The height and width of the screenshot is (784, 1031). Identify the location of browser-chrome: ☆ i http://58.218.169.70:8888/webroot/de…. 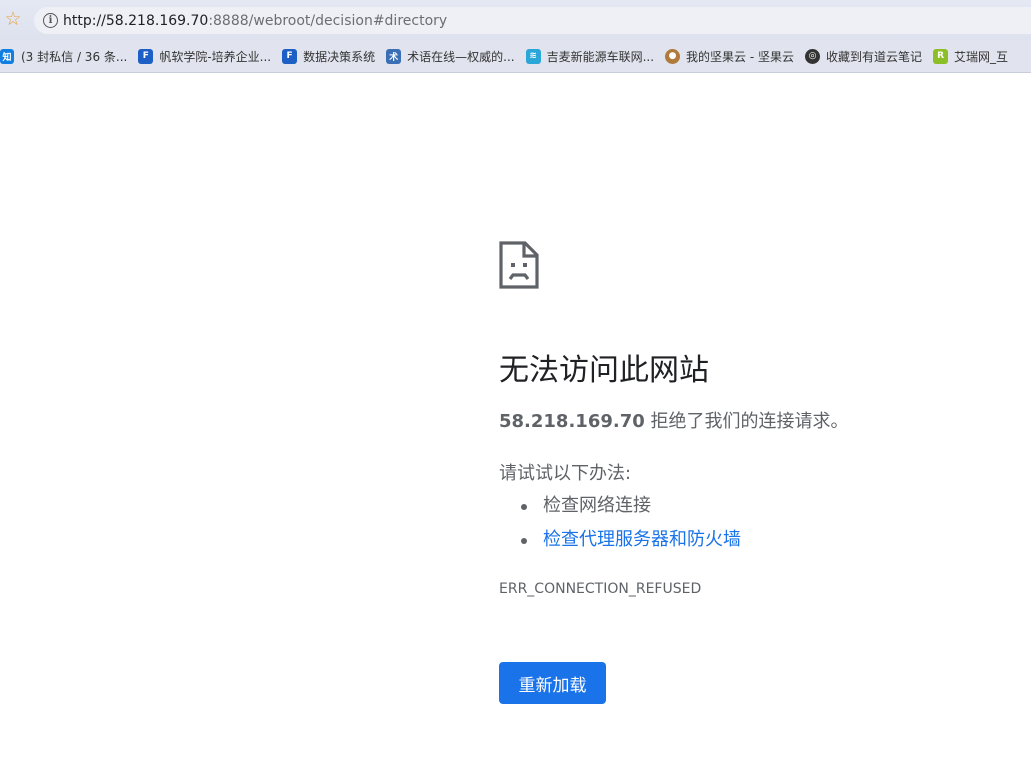
(515, 36).